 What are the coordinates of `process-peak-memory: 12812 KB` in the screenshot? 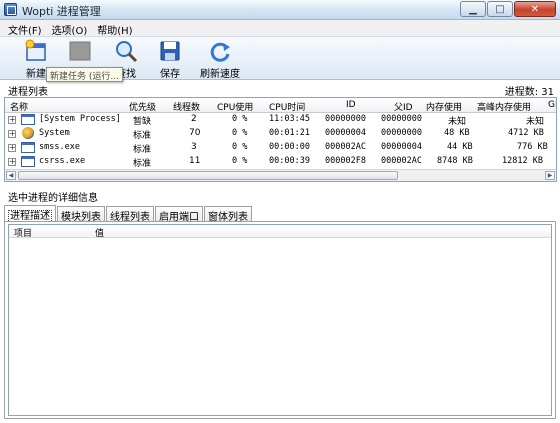 It's located at (522, 161).